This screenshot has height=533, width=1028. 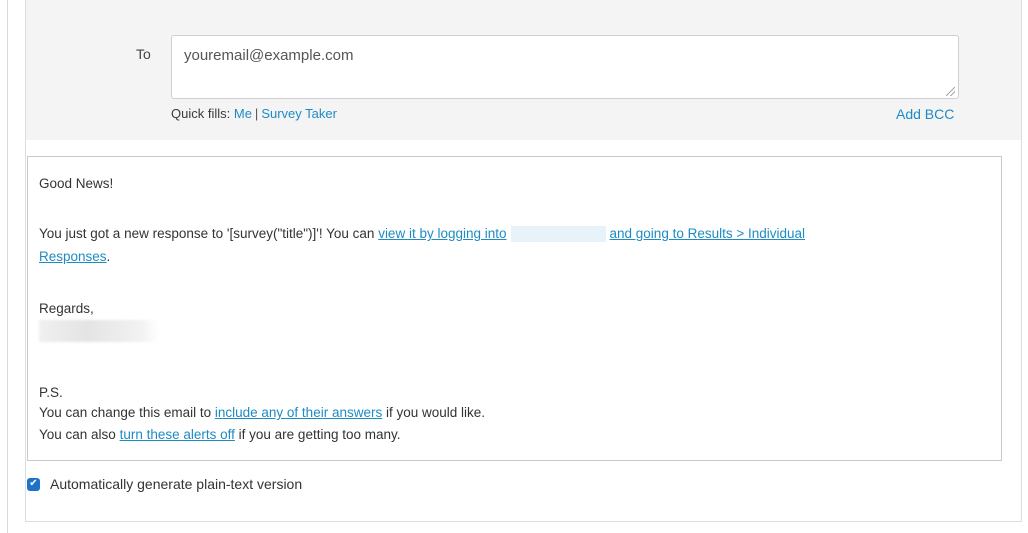 I want to click on body-line-2: Responses., so click(x=74, y=256).